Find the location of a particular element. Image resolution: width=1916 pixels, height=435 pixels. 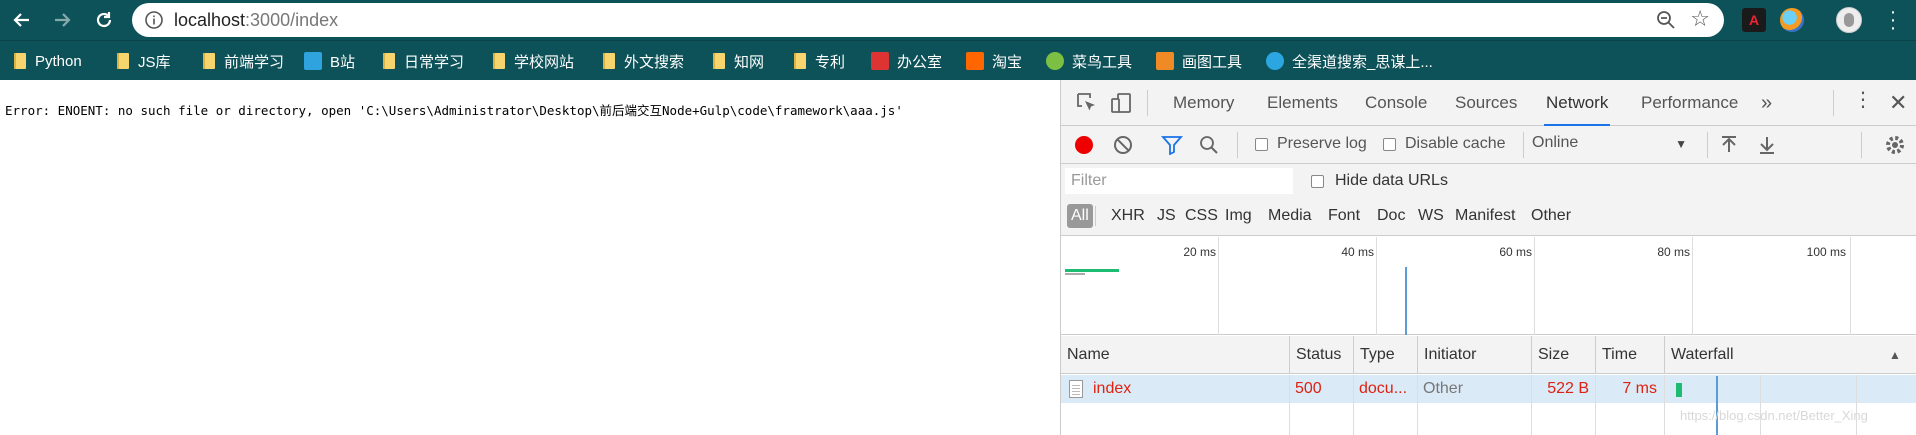

pdf-extension-icon: A is located at coordinates (1754, 20).